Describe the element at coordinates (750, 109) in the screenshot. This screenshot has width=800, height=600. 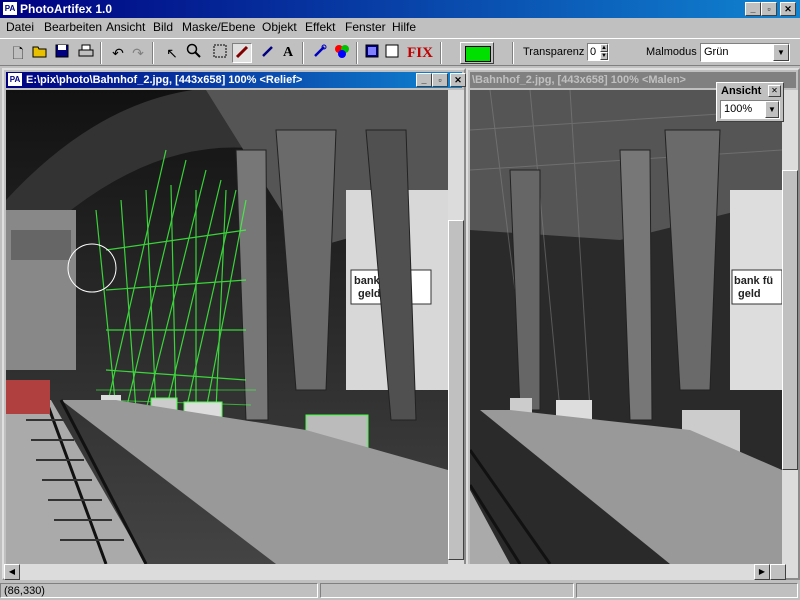
I see `zoom-select: 100% ▼` at that location.